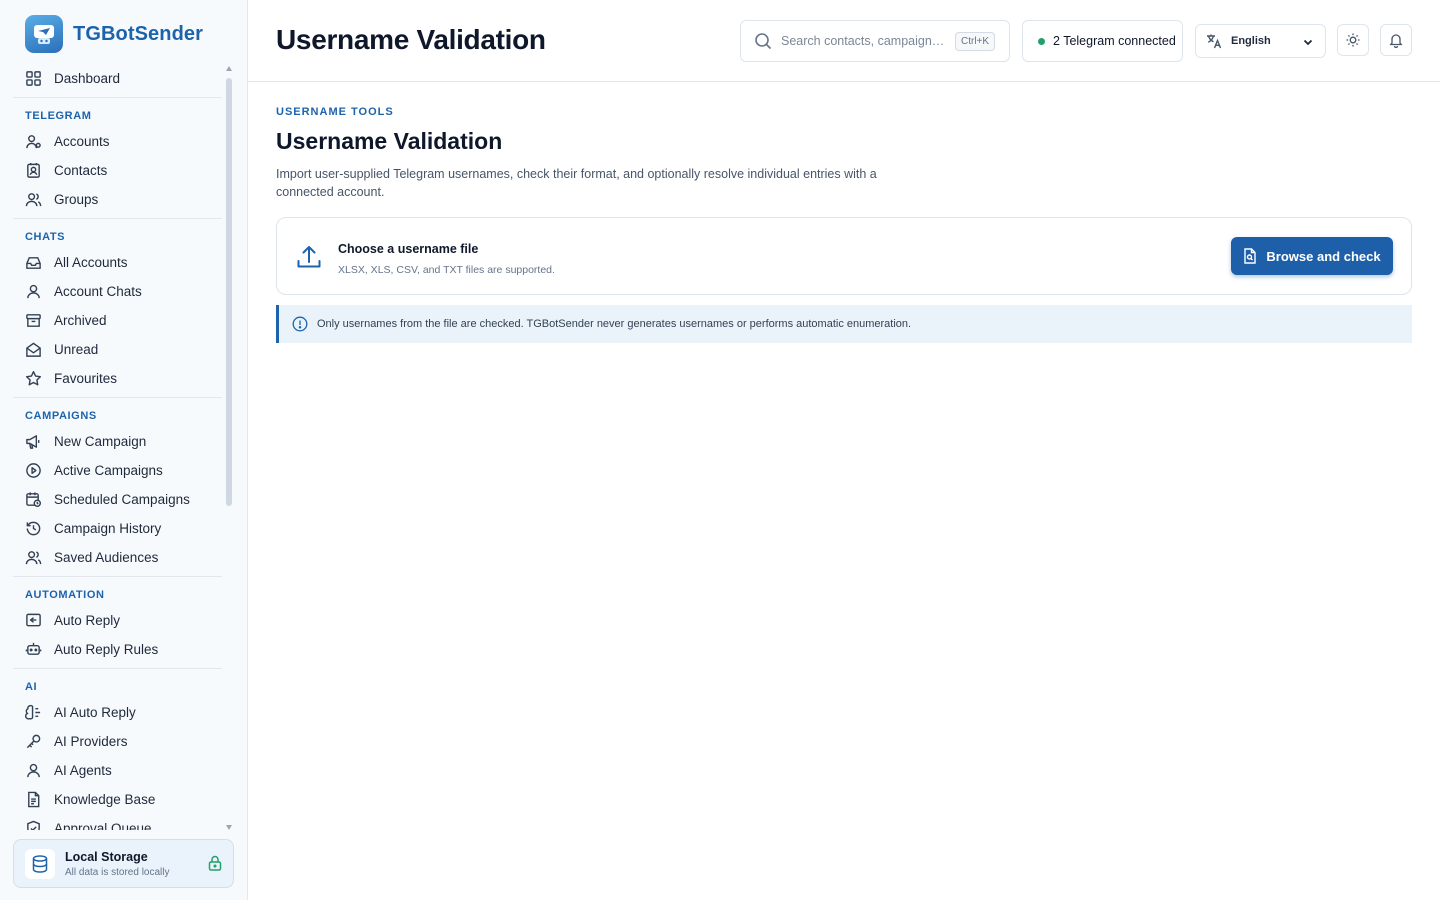  Describe the element at coordinates (33, 825) in the screenshot. I see `shield-check-icon` at that location.